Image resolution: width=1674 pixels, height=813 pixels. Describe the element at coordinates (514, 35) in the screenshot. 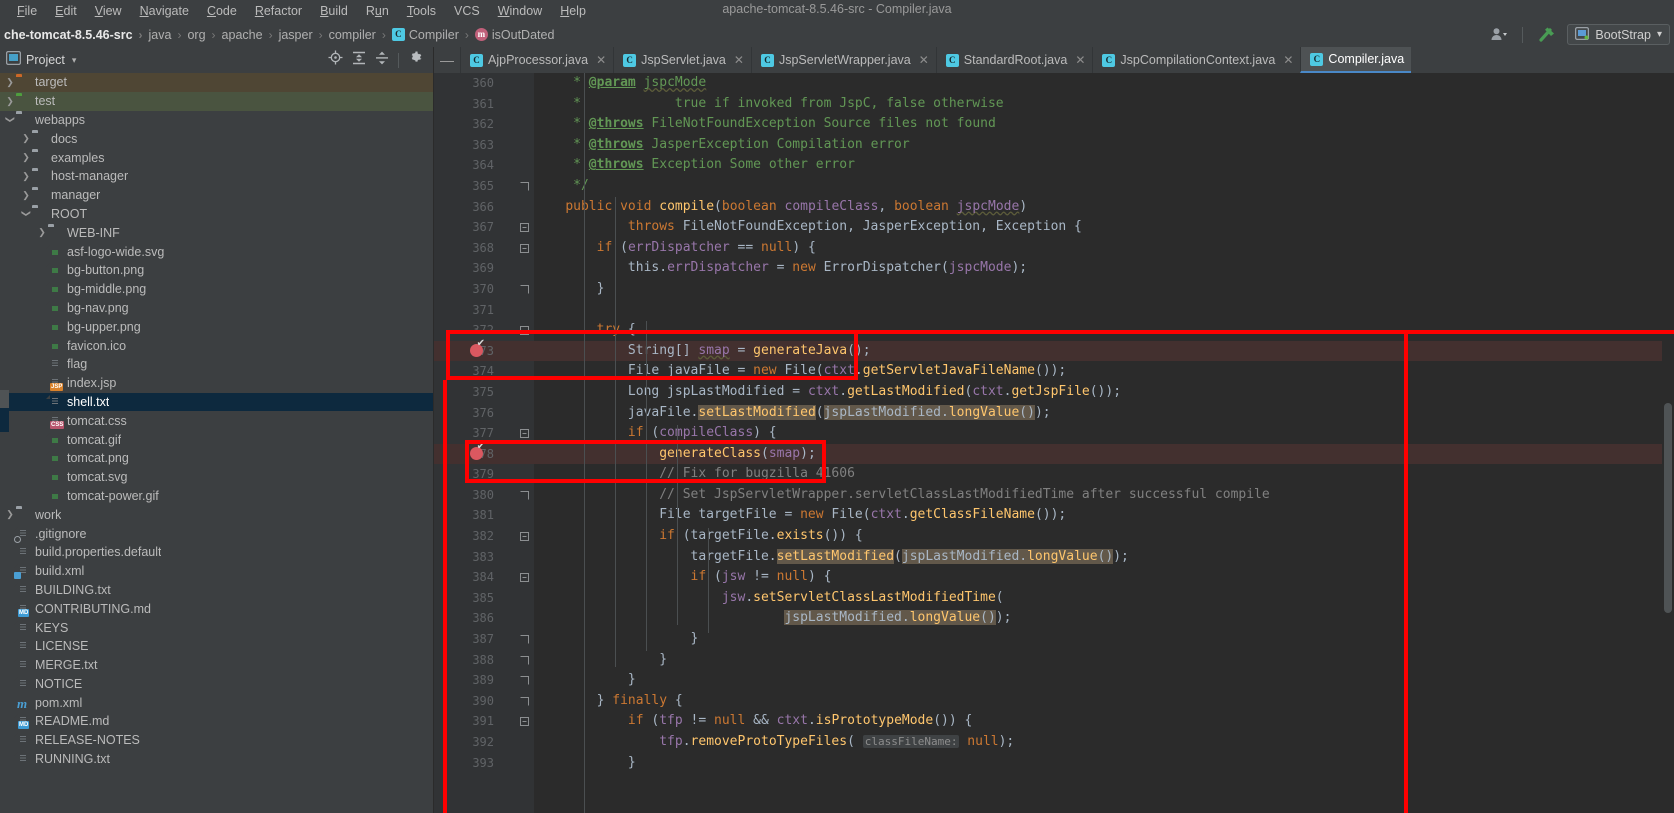

I see `breadcrumb-method-isoutdated: m isOutDated` at that location.